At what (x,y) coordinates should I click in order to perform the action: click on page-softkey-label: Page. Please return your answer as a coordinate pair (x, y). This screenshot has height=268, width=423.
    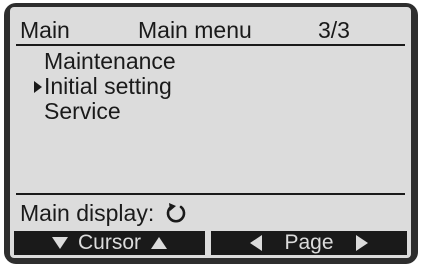
    Looking at the image, I should click on (309, 242).